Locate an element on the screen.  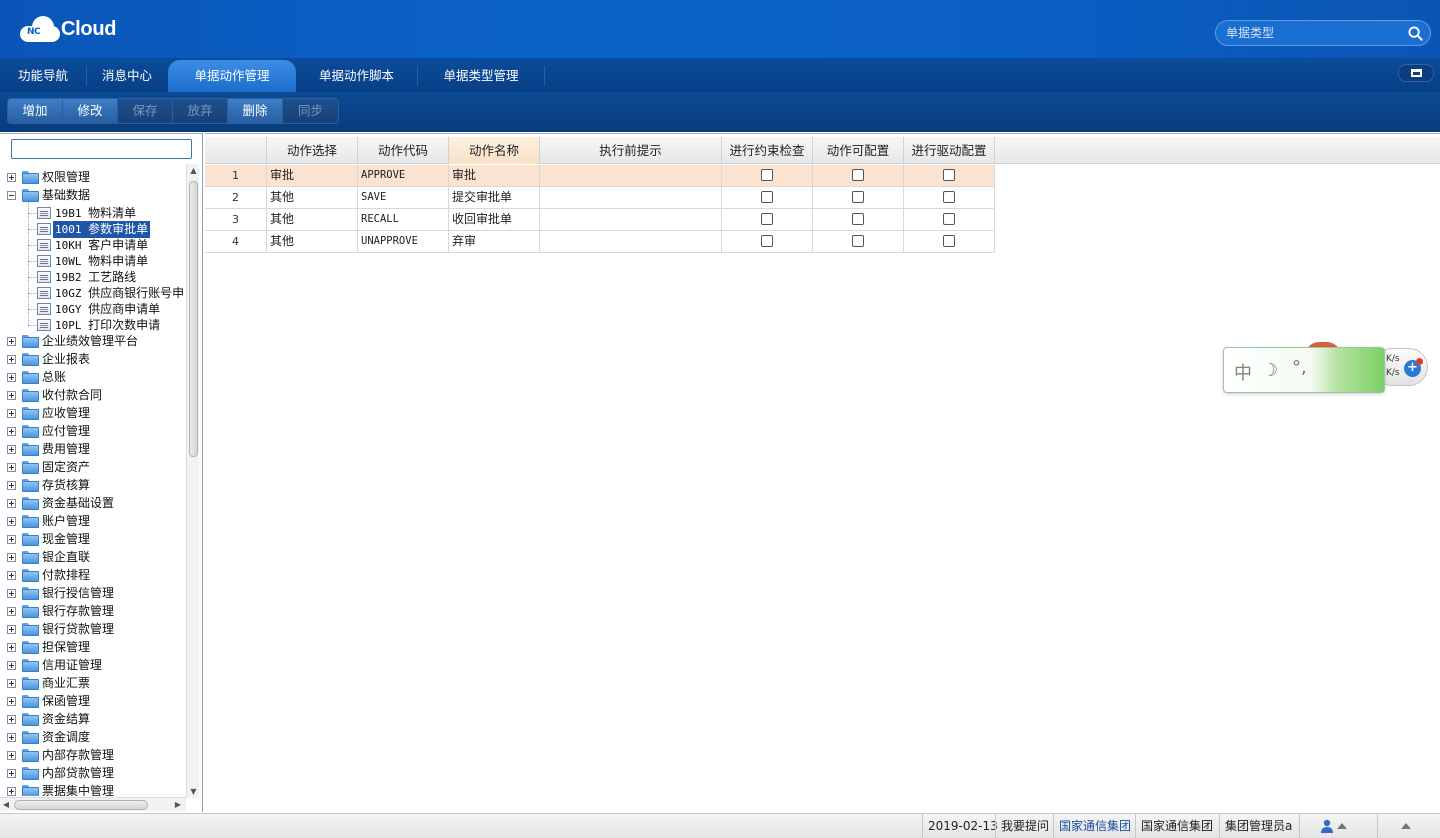
col-constraint-check: 进行约束检查 is located at coordinates (767, 150).